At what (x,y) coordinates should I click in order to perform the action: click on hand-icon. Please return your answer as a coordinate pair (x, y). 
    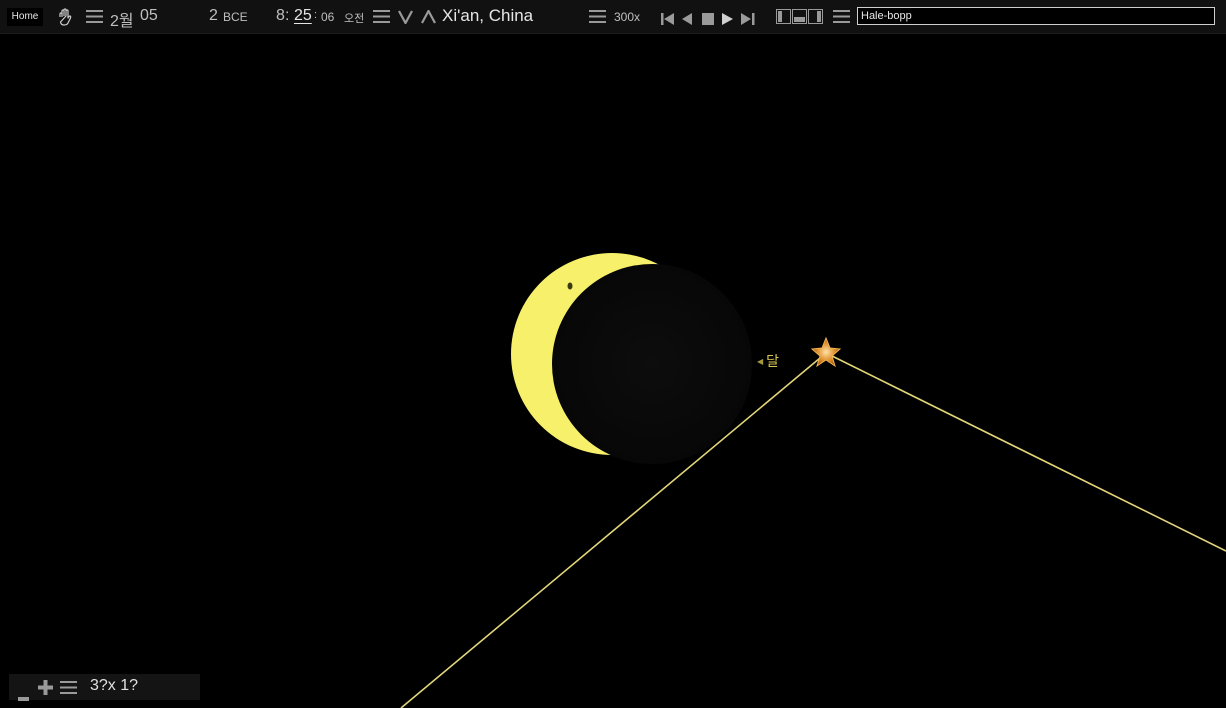
    Looking at the image, I should click on (65, 19).